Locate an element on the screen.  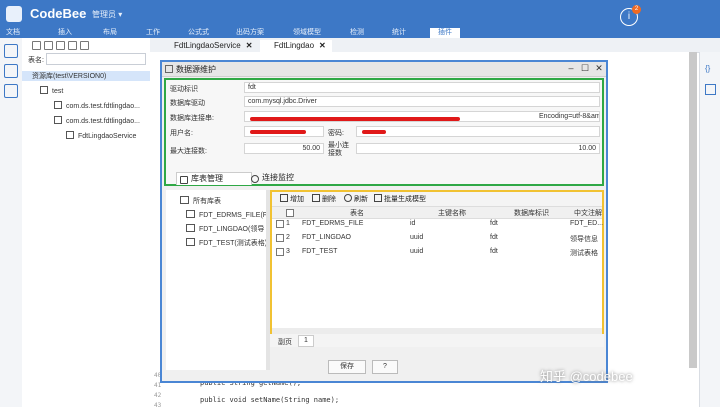
minimize-icon: – is located at coordinates (571, 68).